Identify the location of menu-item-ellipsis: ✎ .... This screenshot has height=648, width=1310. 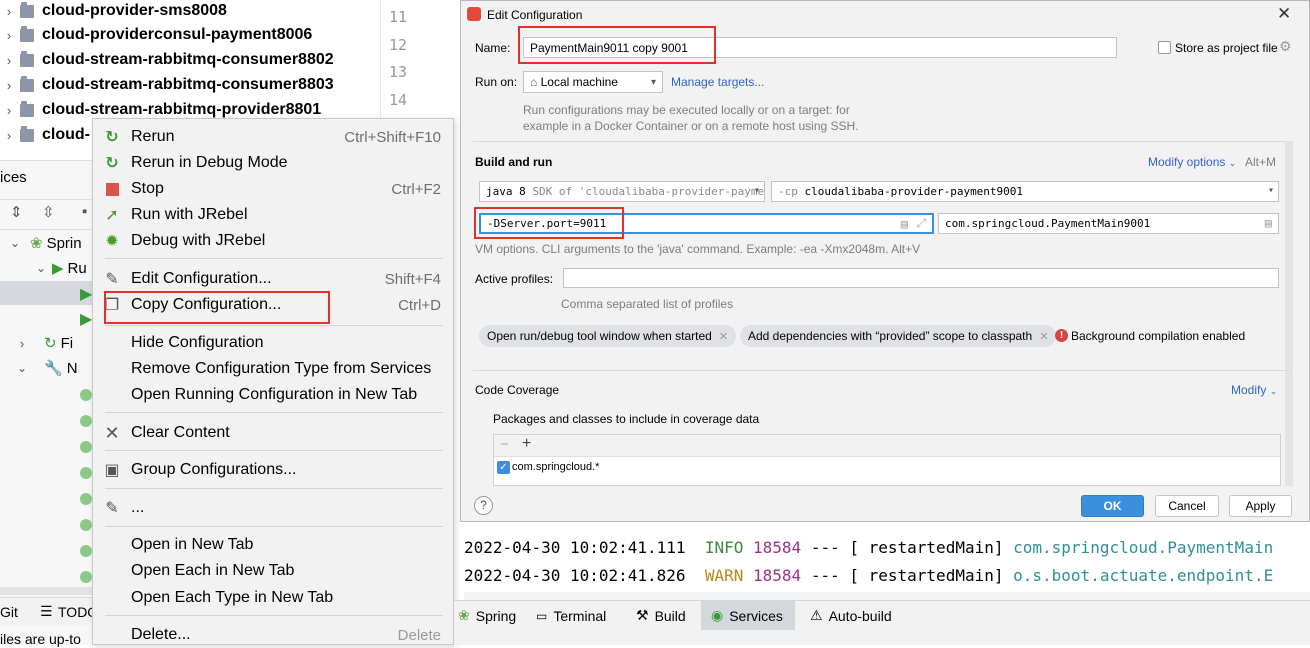
(273, 508).